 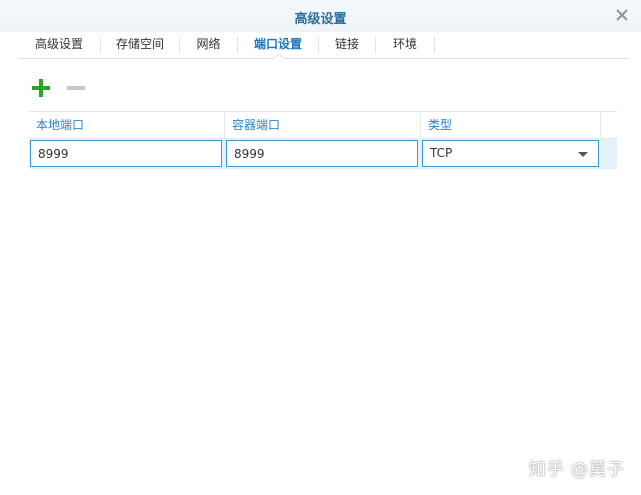 What do you see at coordinates (140, 45) in the screenshot?
I see `tab-storage: 存储空间` at bounding box center [140, 45].